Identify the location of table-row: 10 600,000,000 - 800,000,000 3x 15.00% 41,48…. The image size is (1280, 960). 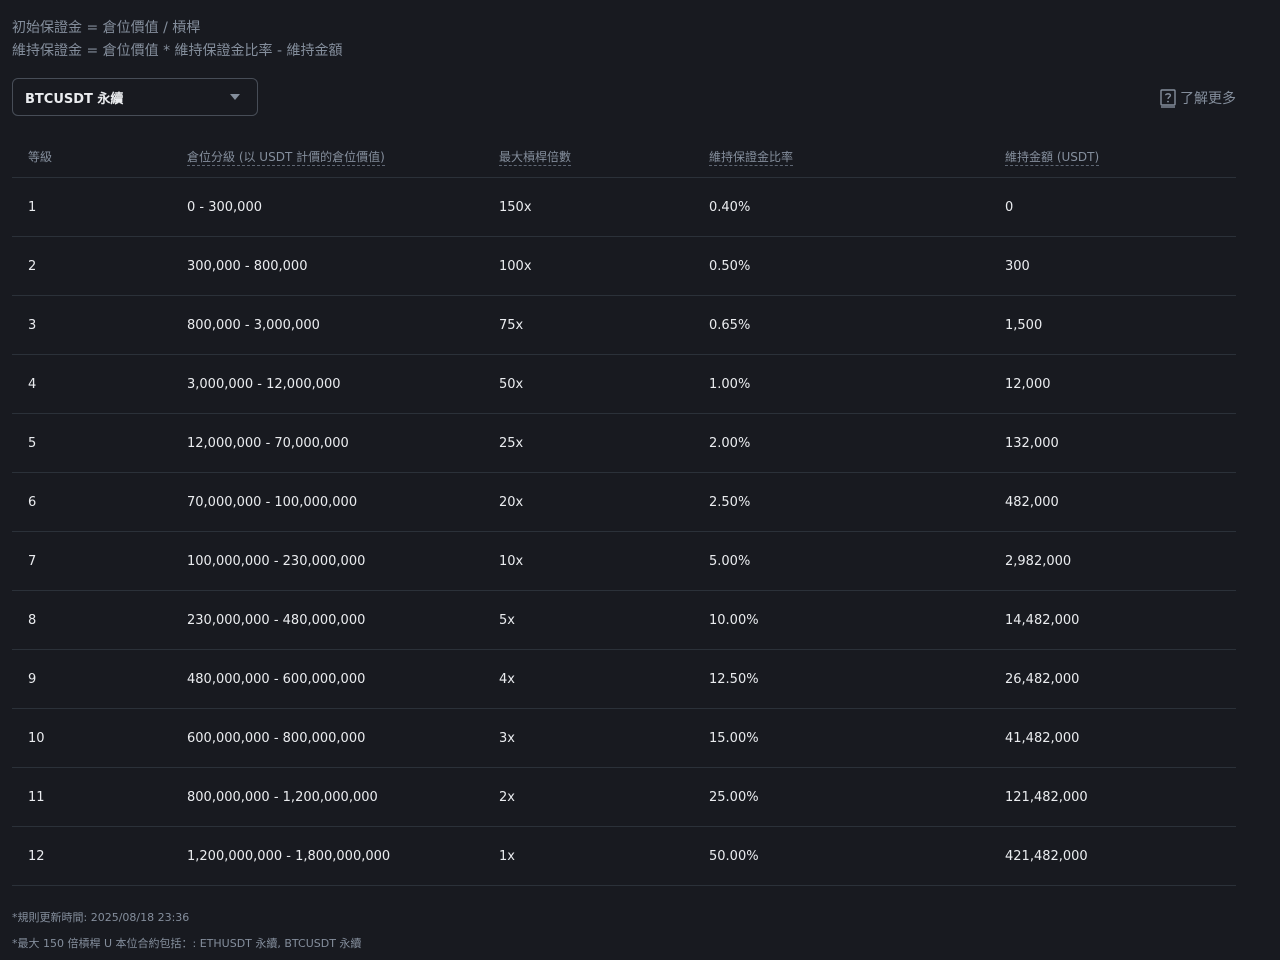
(624, 738).